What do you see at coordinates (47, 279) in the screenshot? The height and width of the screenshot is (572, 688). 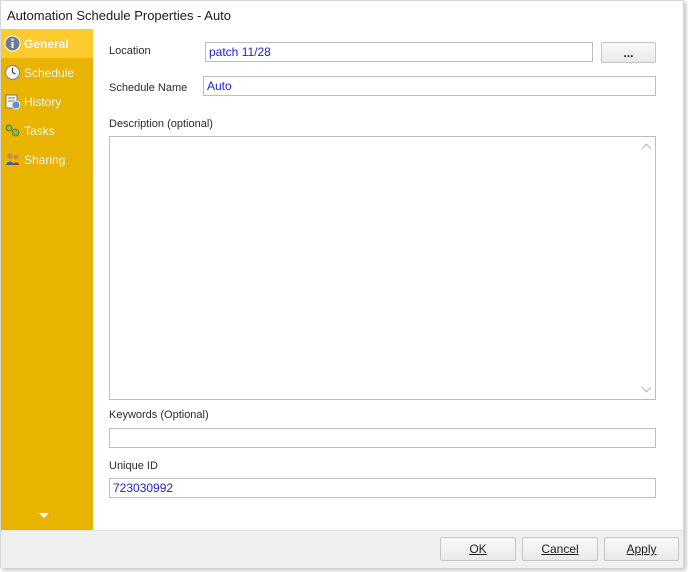 I see `sidebar: General Schedule History Tasks Sharing` at bounding box center [47, 279].